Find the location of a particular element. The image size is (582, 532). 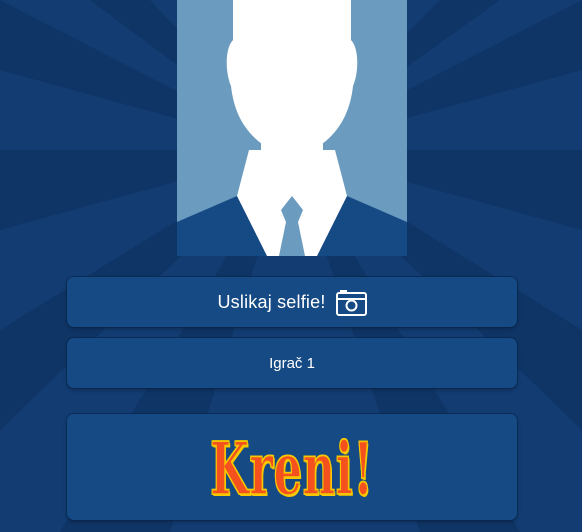

start-game-label: Kreni! is located at coordinates (292, 468).